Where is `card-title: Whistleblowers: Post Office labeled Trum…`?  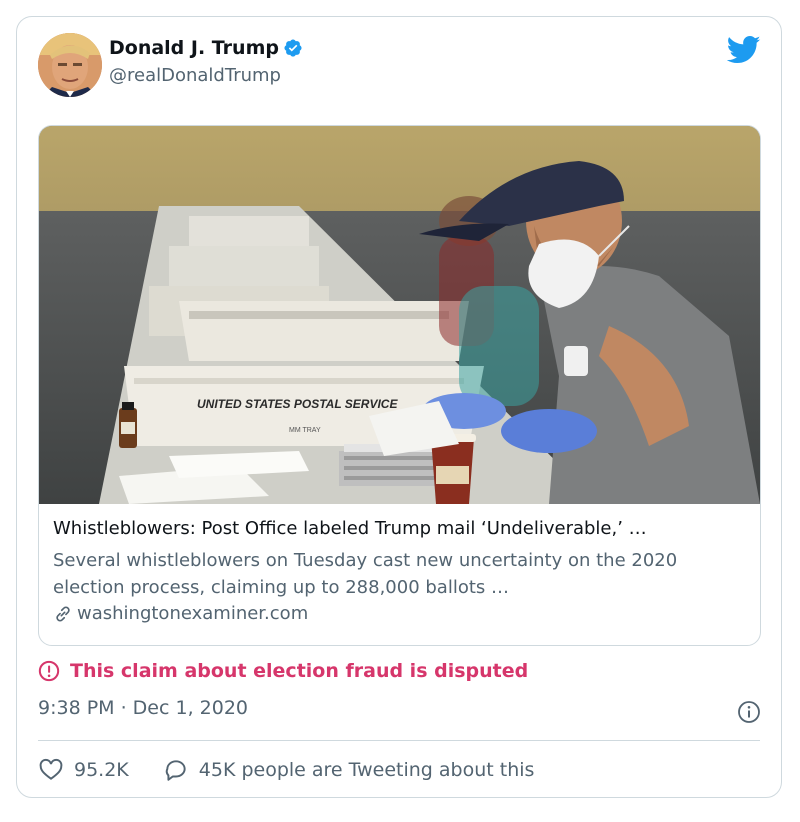 card-title: Whistleblowers: Post Office labeled Trum… is located at coordinates (350, 528).